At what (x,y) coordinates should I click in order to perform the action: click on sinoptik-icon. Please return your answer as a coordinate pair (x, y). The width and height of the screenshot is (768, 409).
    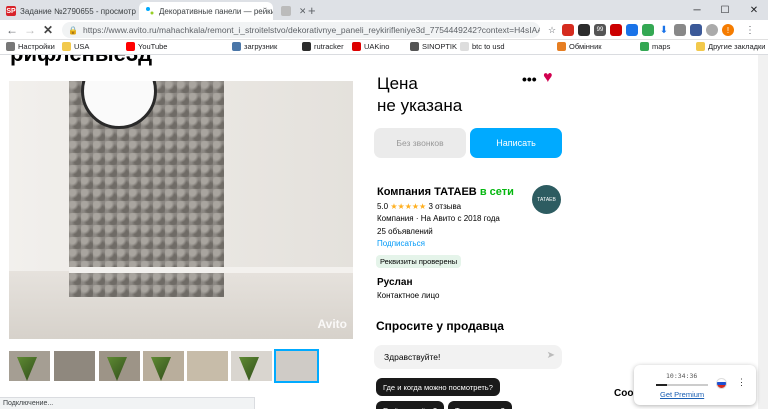
    Looking at the image, I should click on (414, 46).